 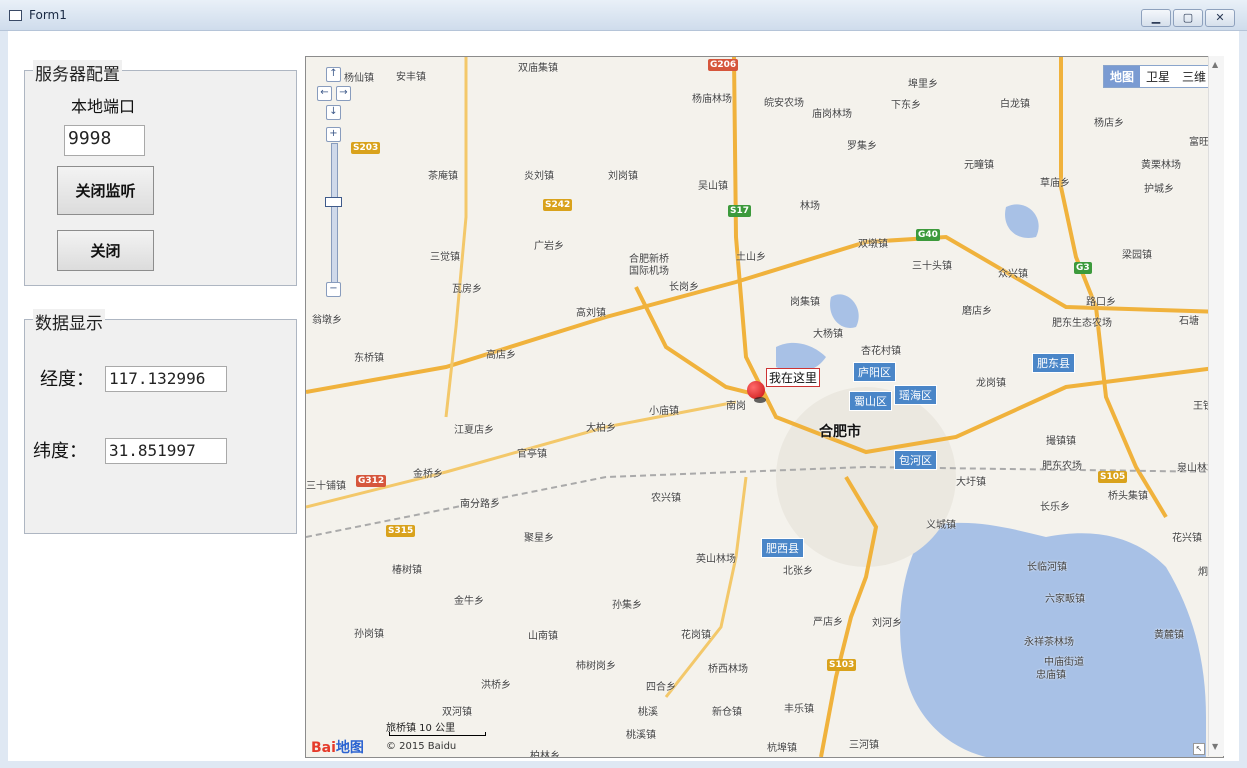 What do you see at coordinates (696, 635) in the screenshot?
I see `place: 花岗镇` at bounding box center [696, 635].